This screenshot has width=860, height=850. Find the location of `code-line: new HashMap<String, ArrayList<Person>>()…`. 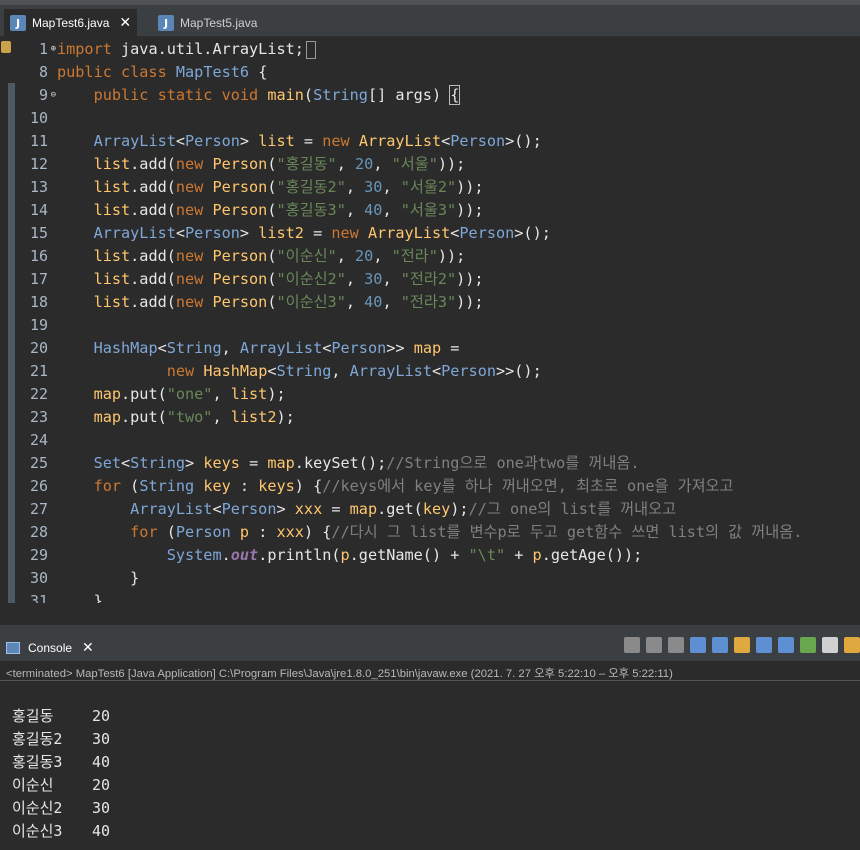

code-line: new HashMap<String, ArrayList<Person>>()… is located at coordinates (299, 371).